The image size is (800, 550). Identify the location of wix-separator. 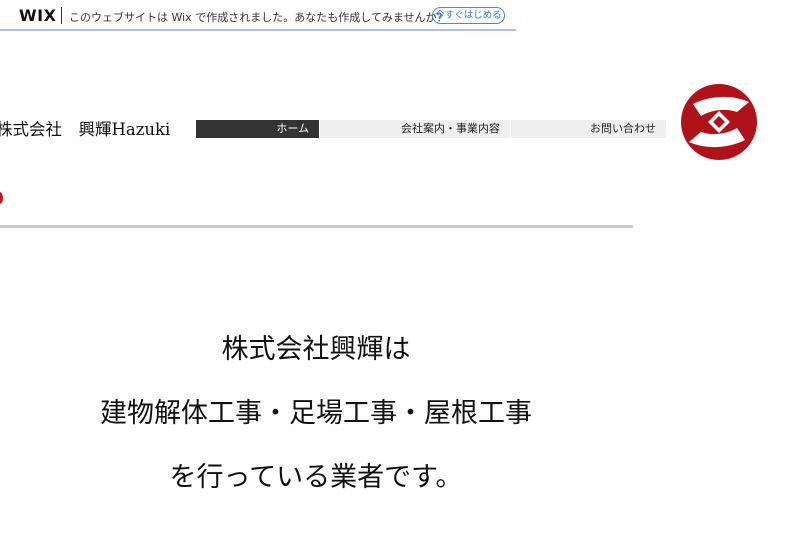
(61, 15).